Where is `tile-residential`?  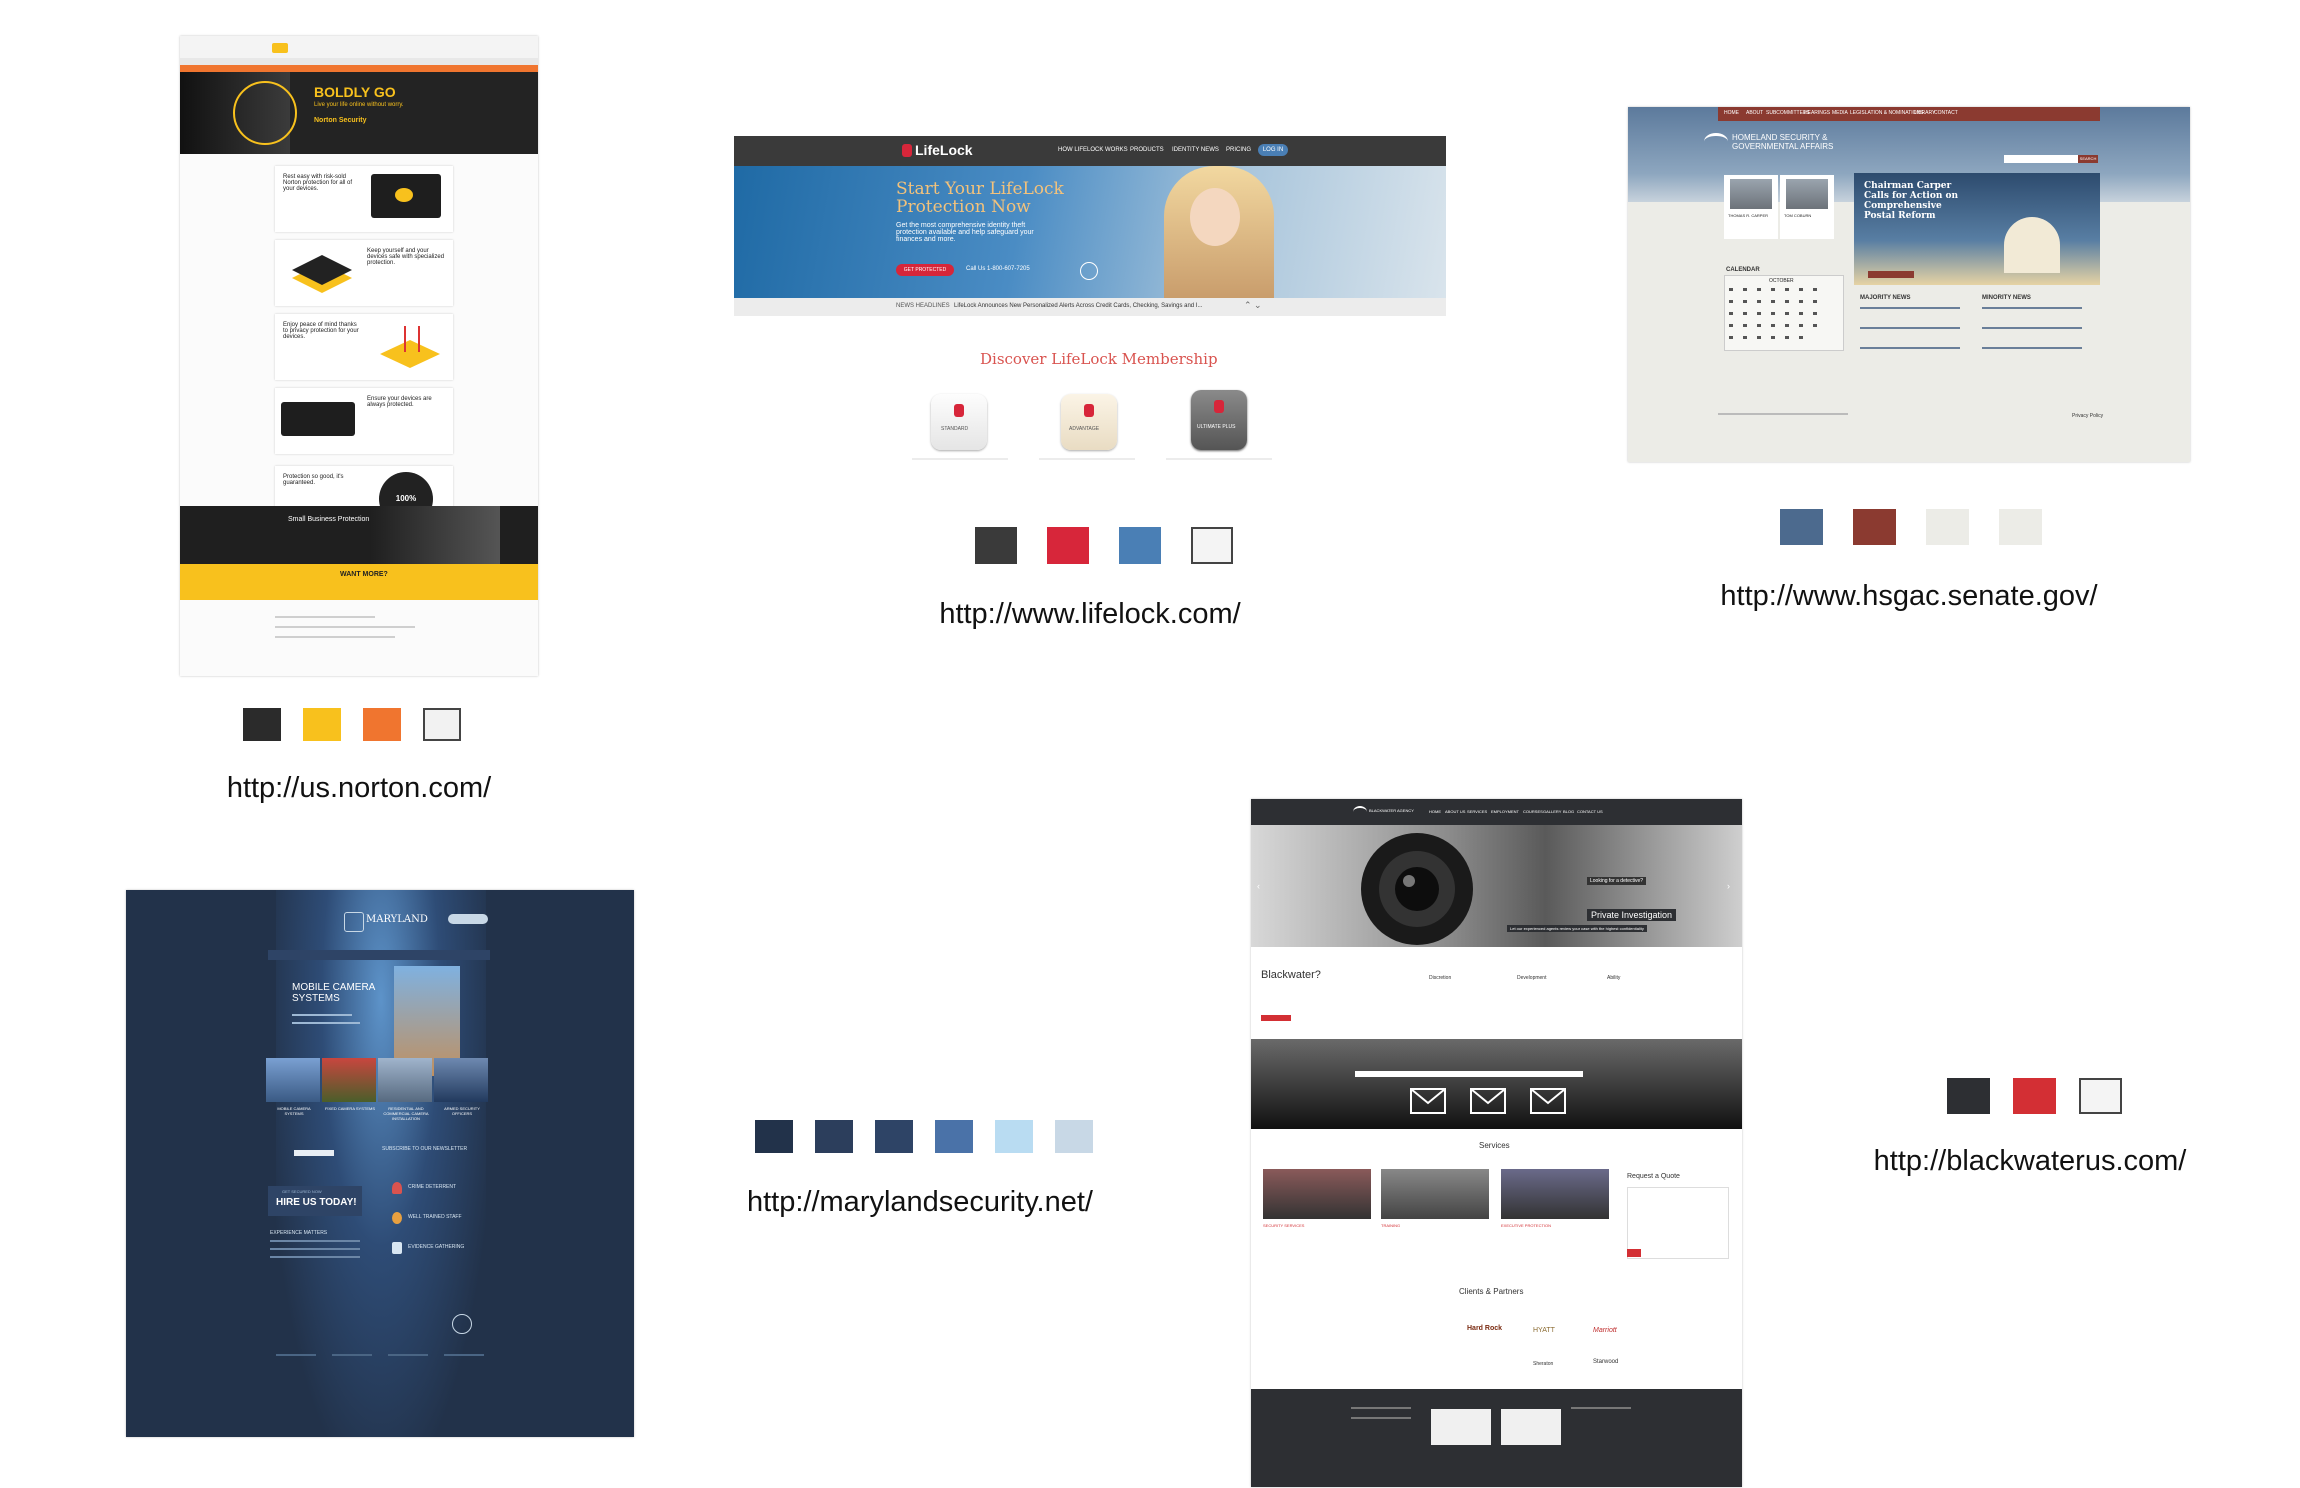
tile-residential is located at coordinates (405, 1080).